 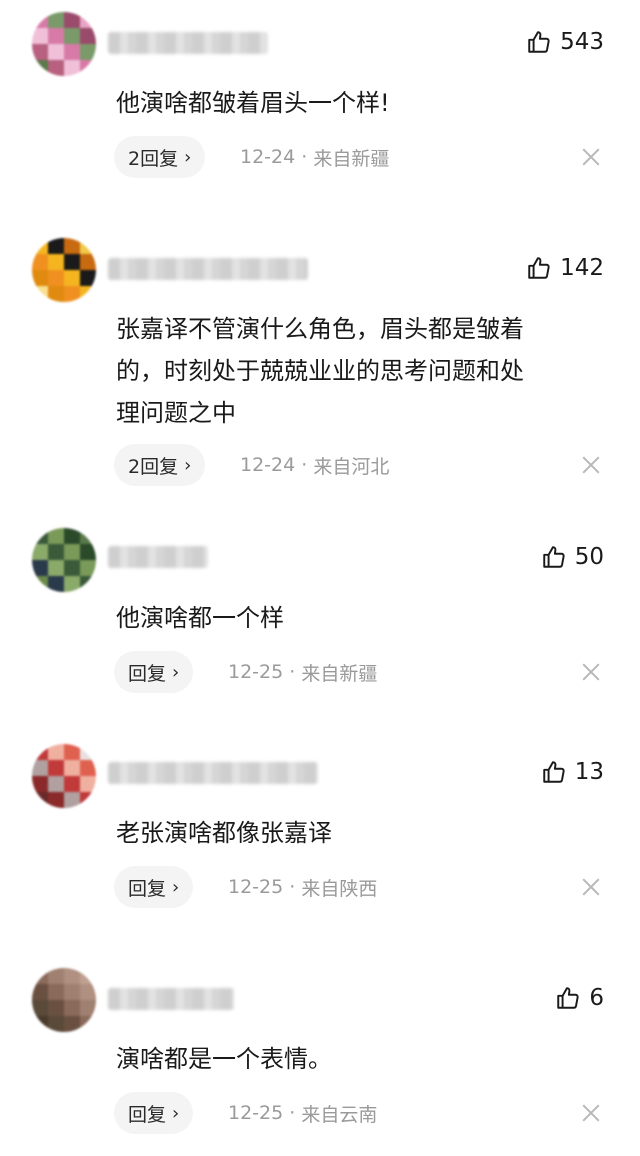 I want to click on like-button: 13, so click(x=572, y=772).